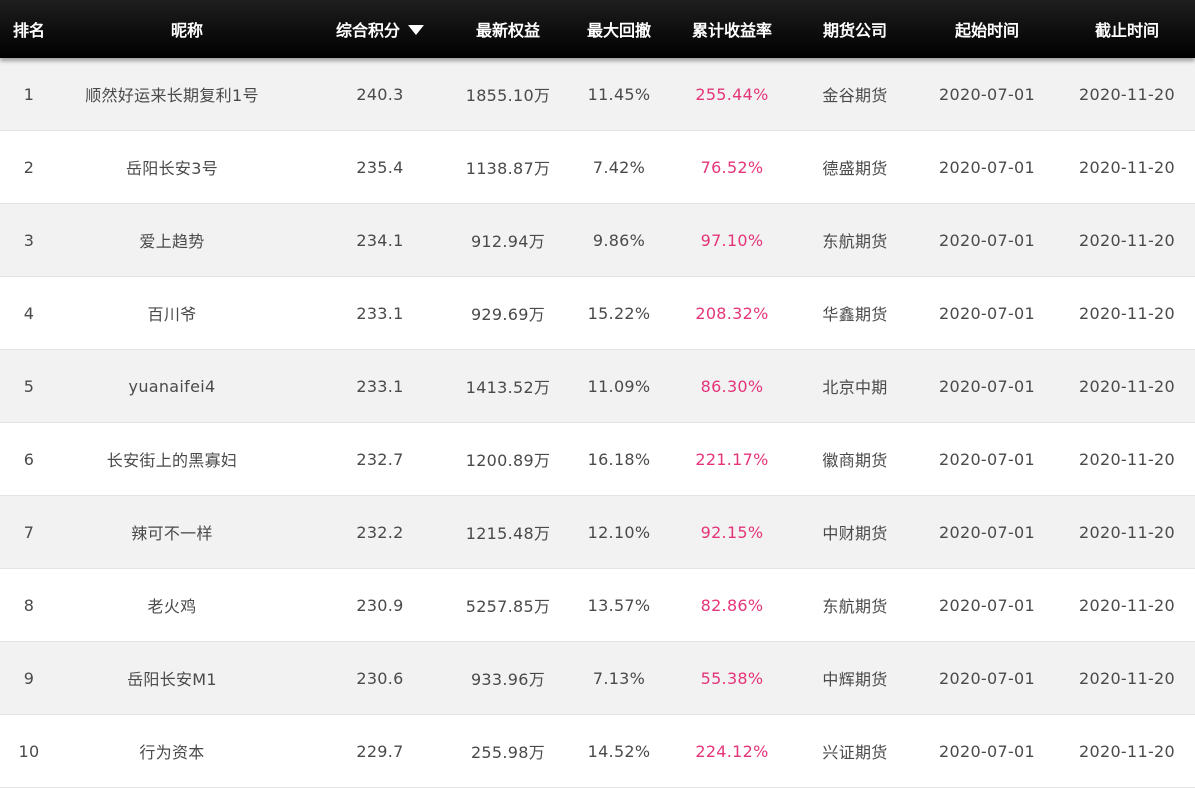  What do you see at coordinates (172, 679) in the screenshot?
I see `cell-nickname: 岳阳长安M1` at bounding box center [172, 679].